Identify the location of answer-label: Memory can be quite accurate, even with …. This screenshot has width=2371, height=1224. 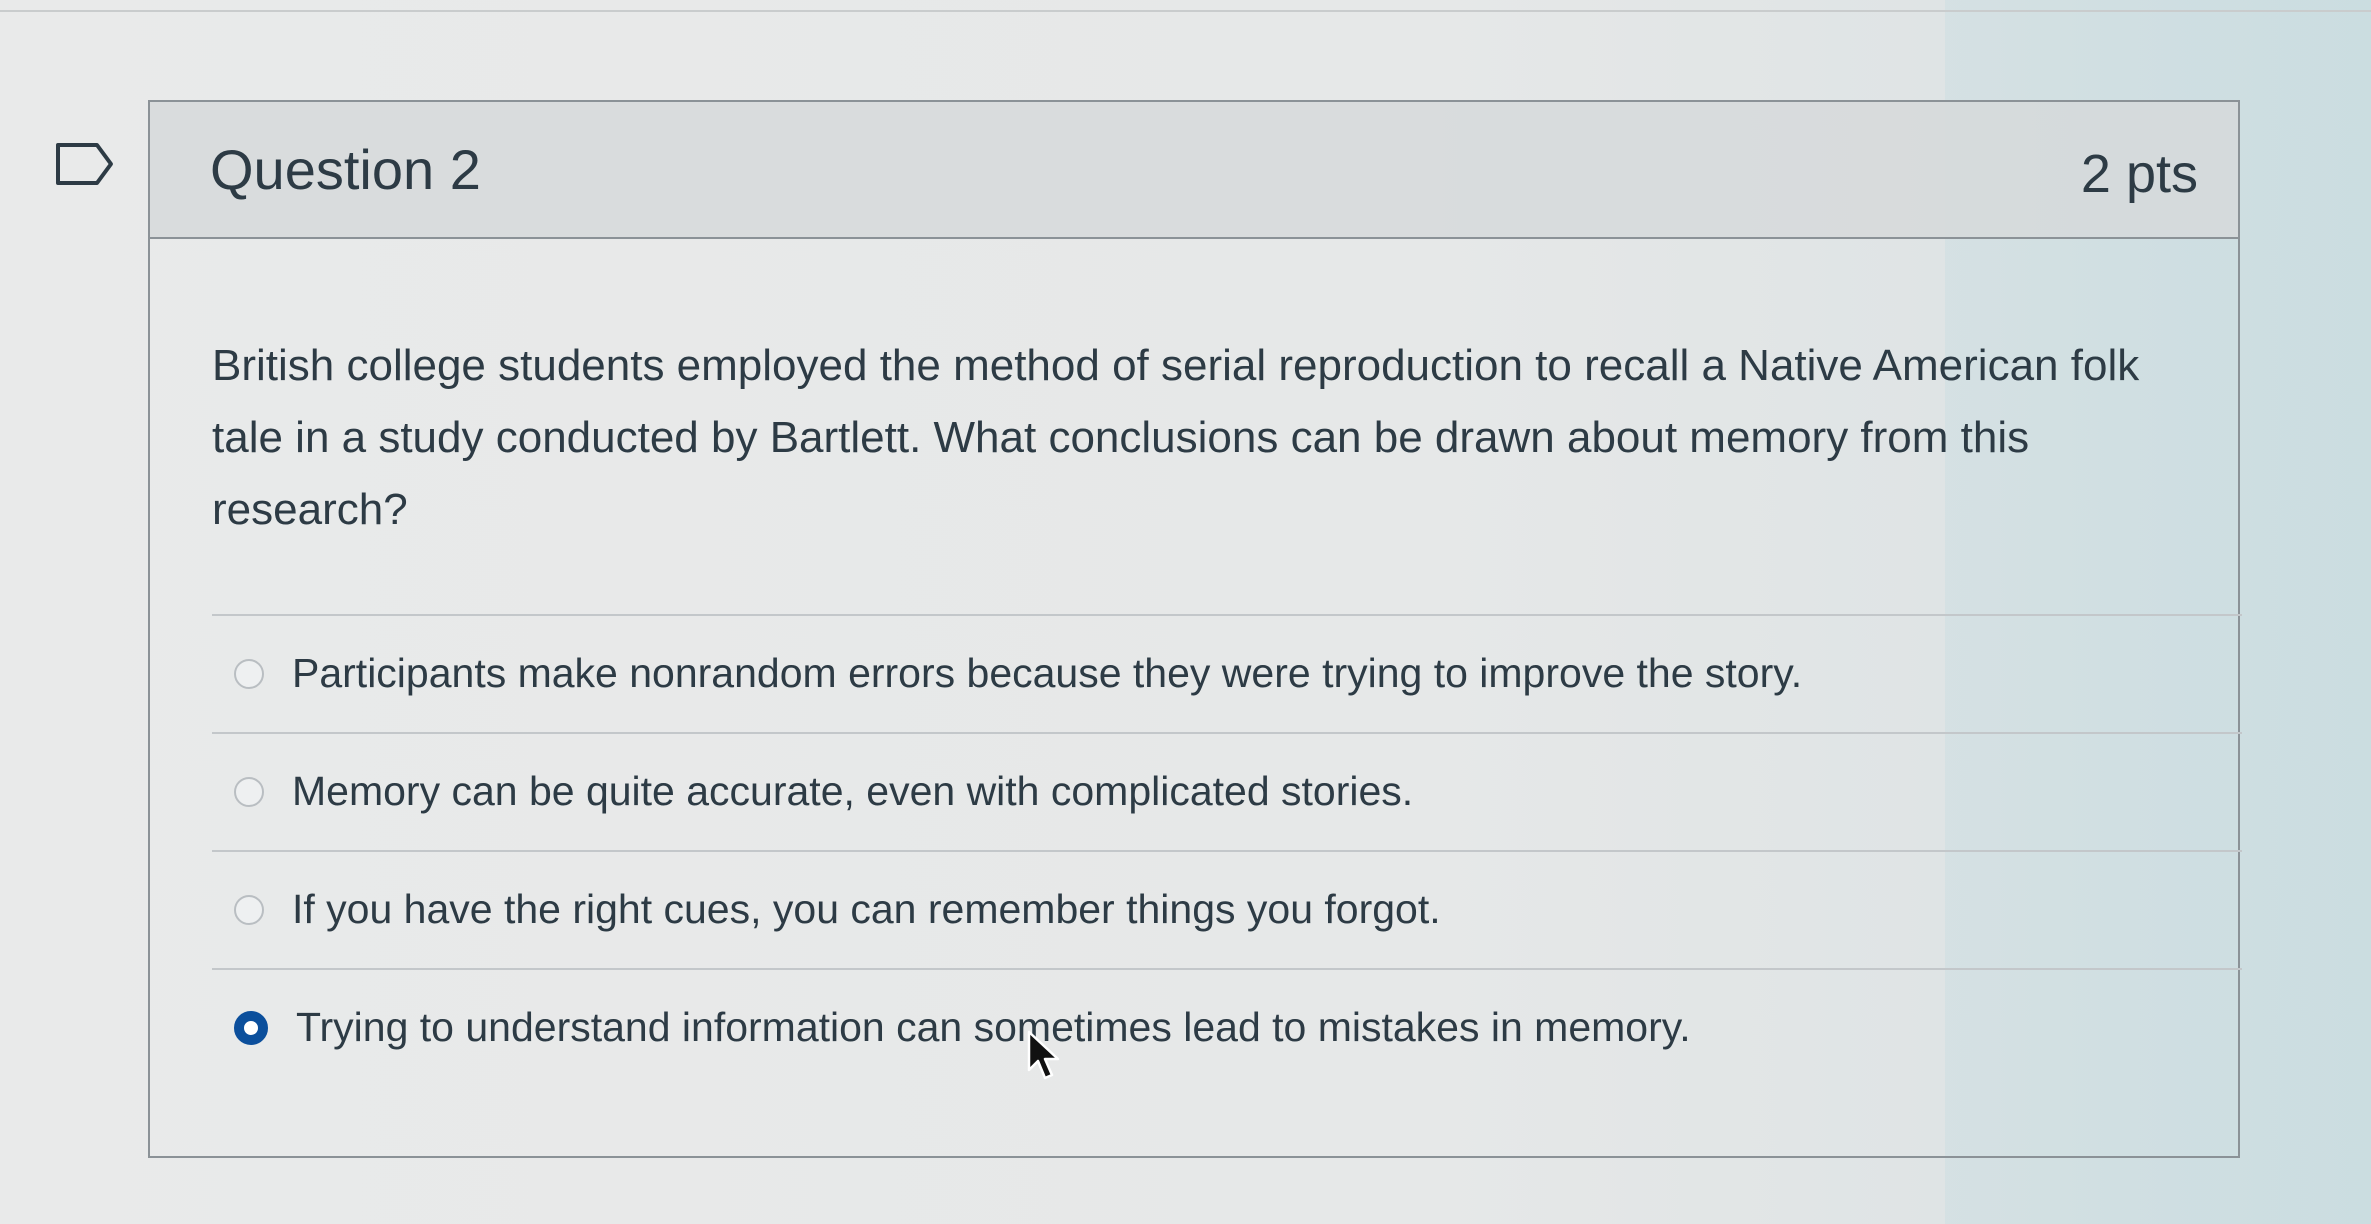
(852, 791).